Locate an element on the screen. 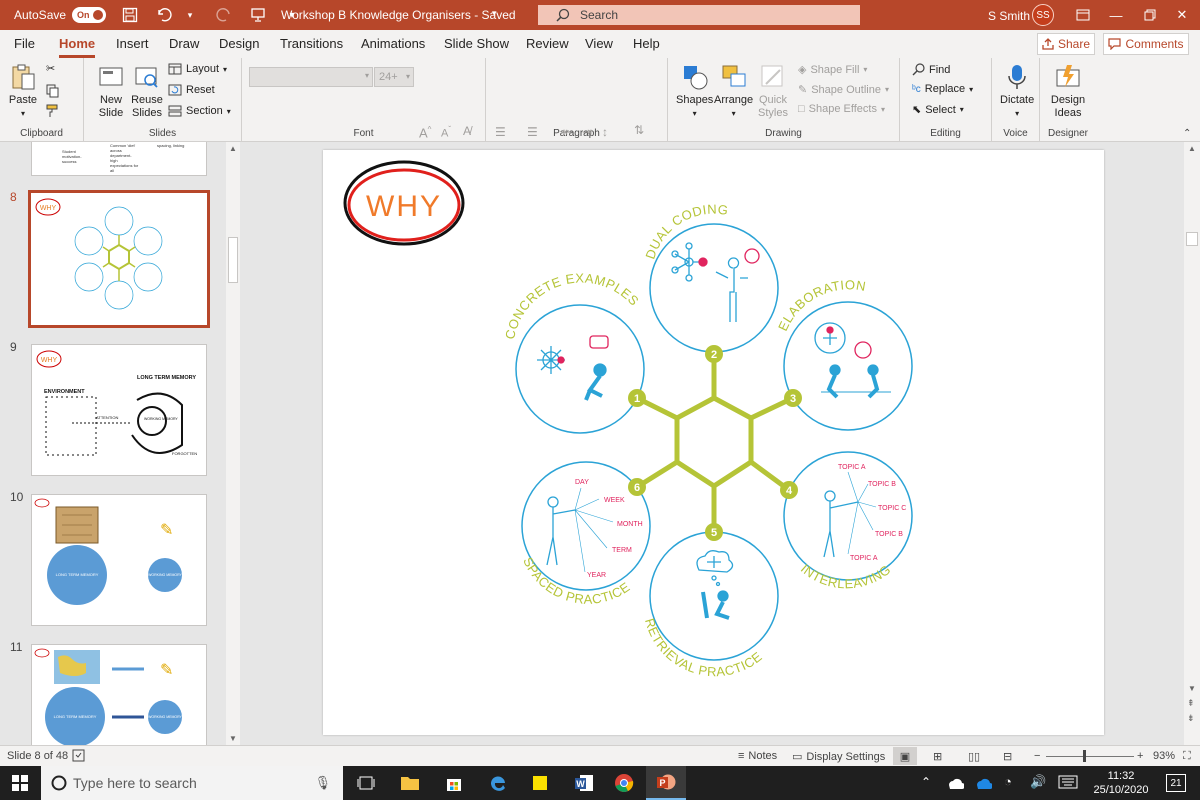 The height and width of the screenshot is (800, 1200). slide-thumbnail-8: WHY is located at coordinates (119, 259).